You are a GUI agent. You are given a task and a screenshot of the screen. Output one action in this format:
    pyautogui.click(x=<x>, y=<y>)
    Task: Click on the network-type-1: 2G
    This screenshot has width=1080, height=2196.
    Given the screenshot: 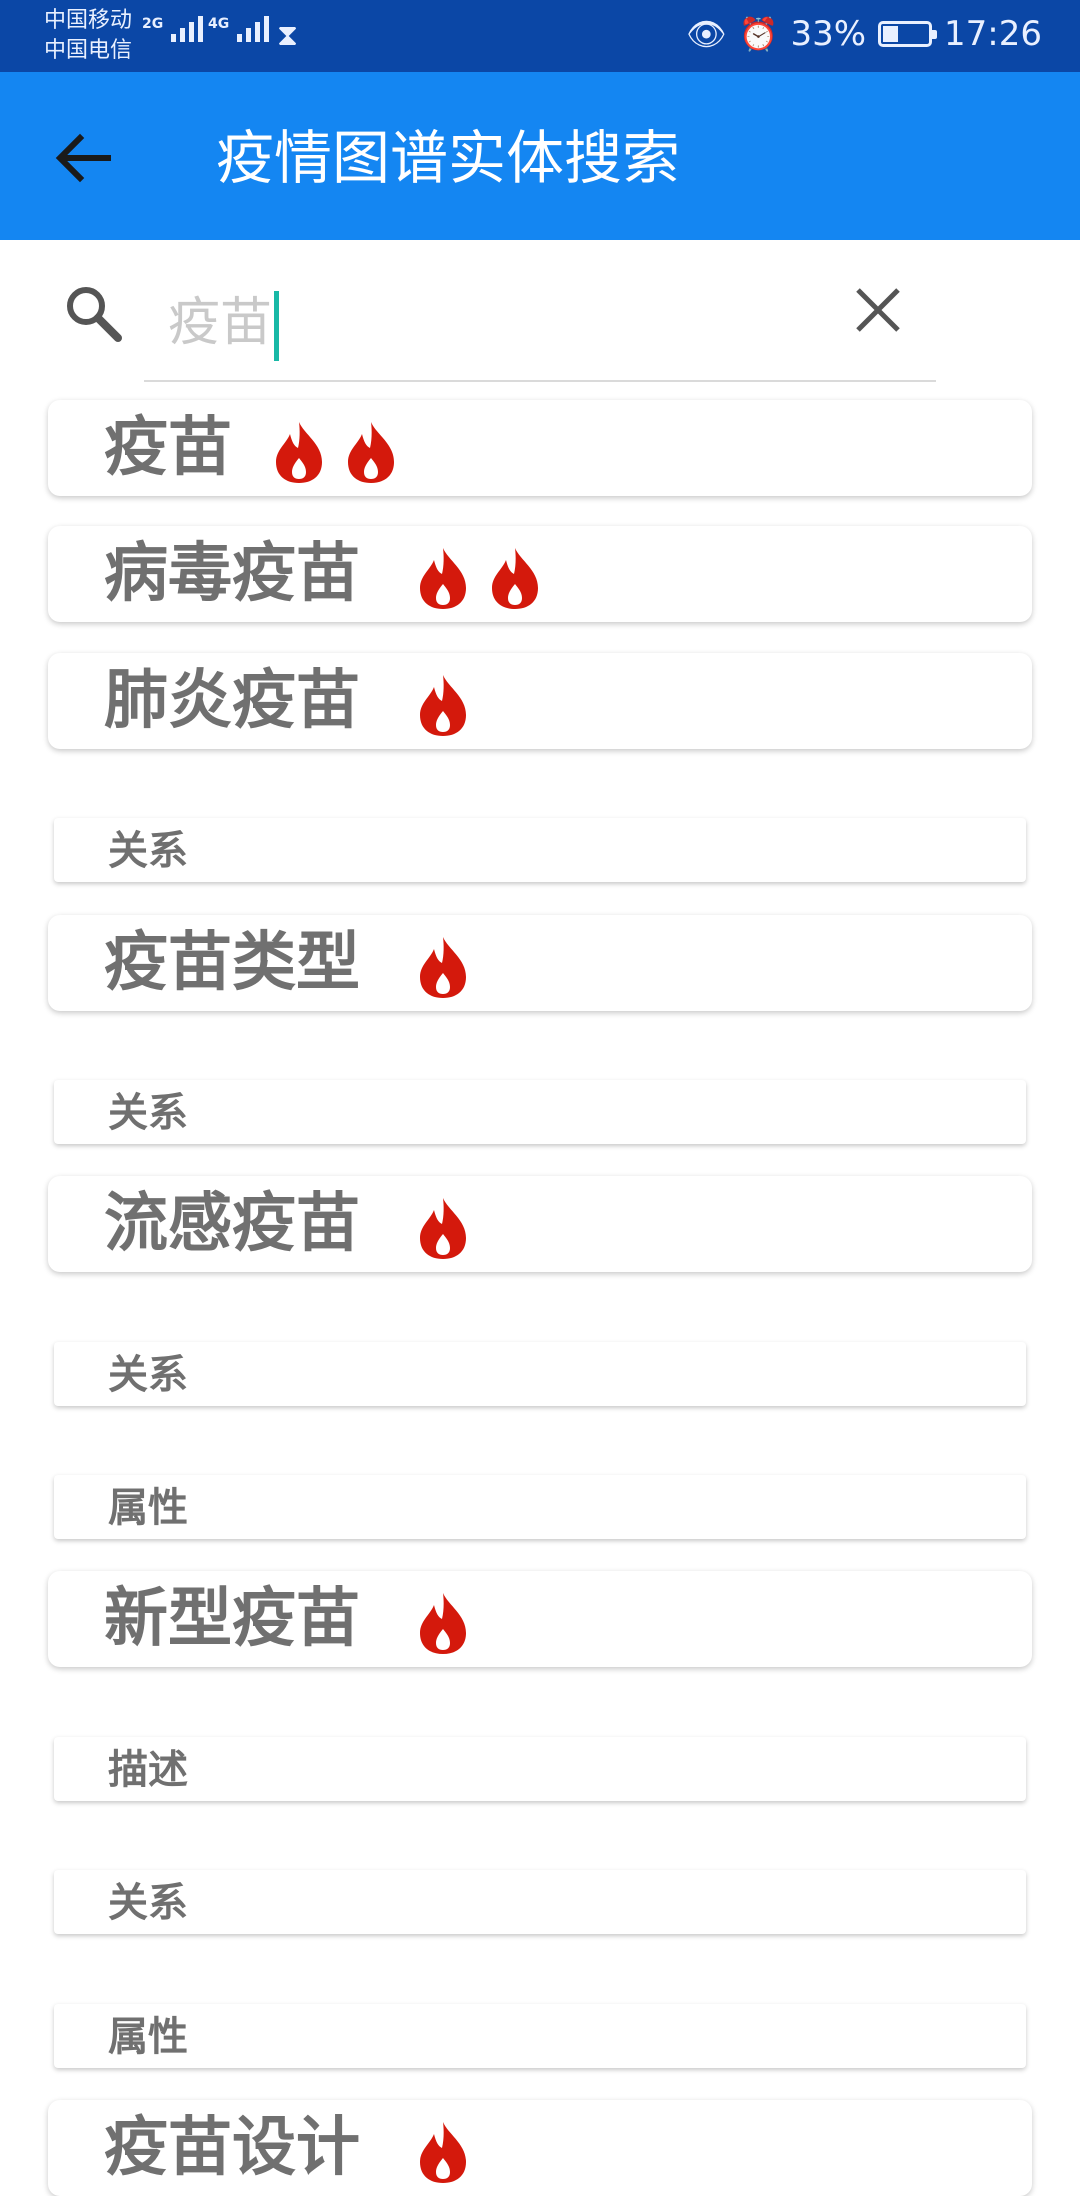 What is the action you would take?
    pyautogui.click(x=153, y=24)
    